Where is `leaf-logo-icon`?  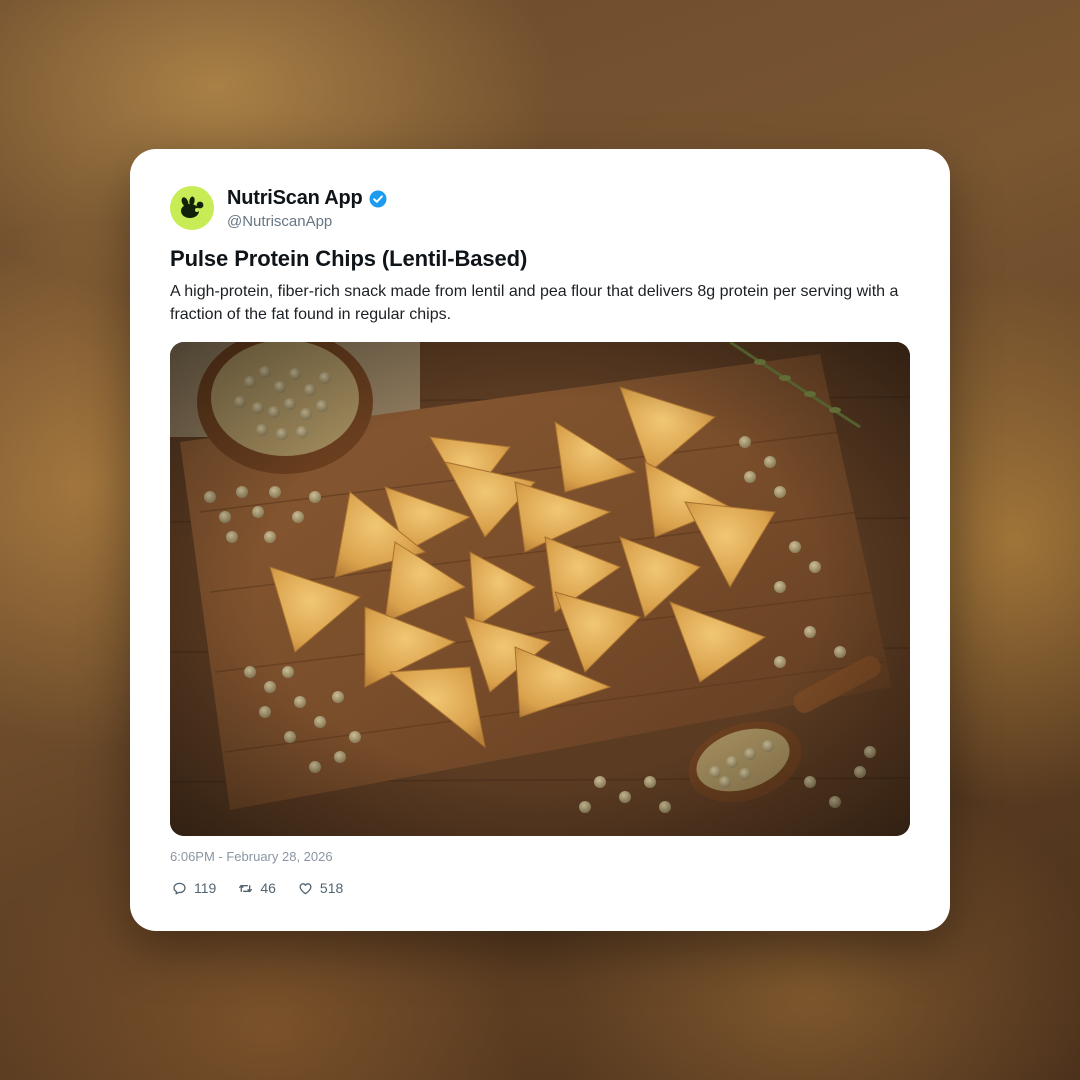
leaf-logo-icon is located at coordinates (192, 207).